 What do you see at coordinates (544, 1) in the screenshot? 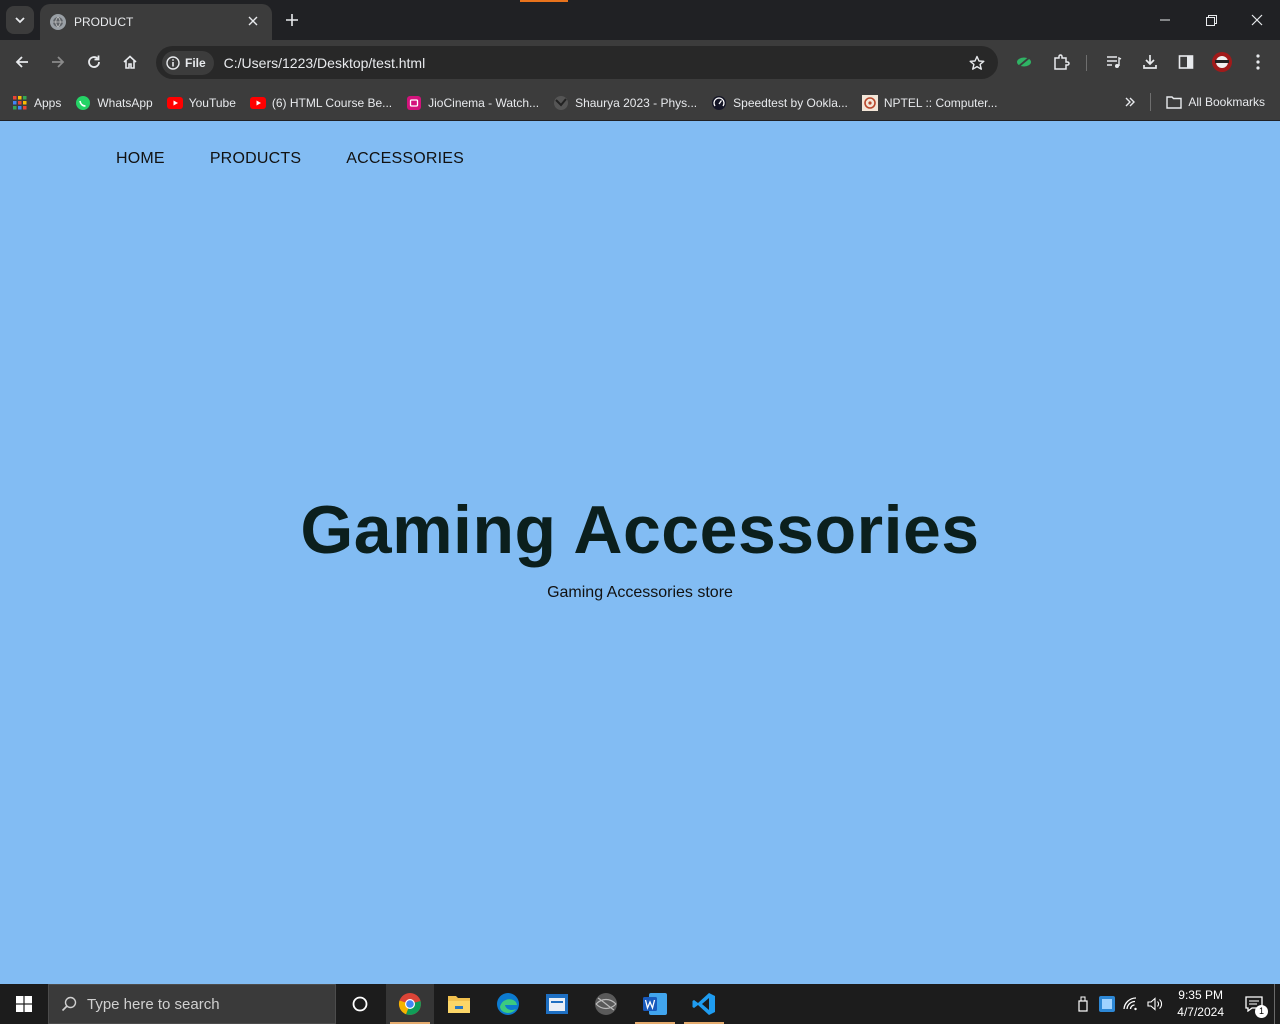
I see `media-indicator` at bounding box center [544, 1].